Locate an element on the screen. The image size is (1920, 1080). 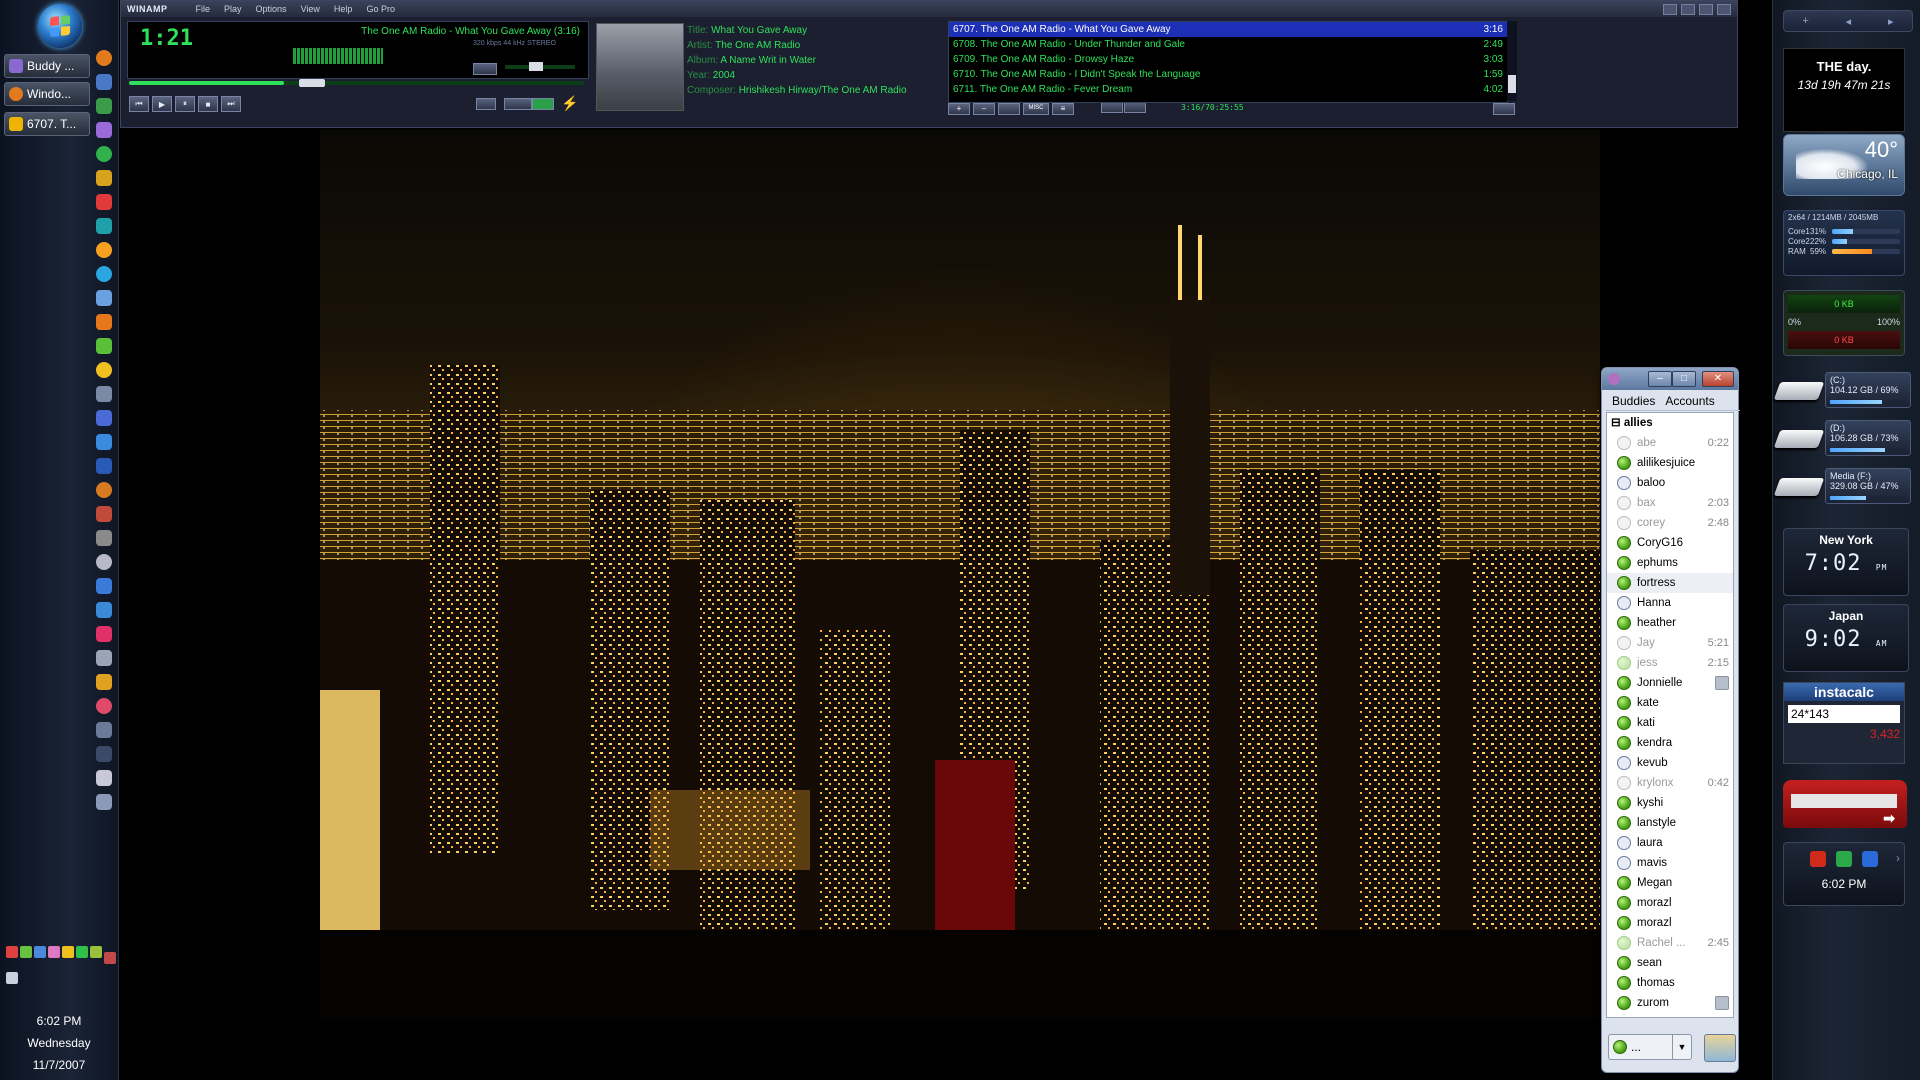
switch-user-icon is located at coordinates (1870, 859).